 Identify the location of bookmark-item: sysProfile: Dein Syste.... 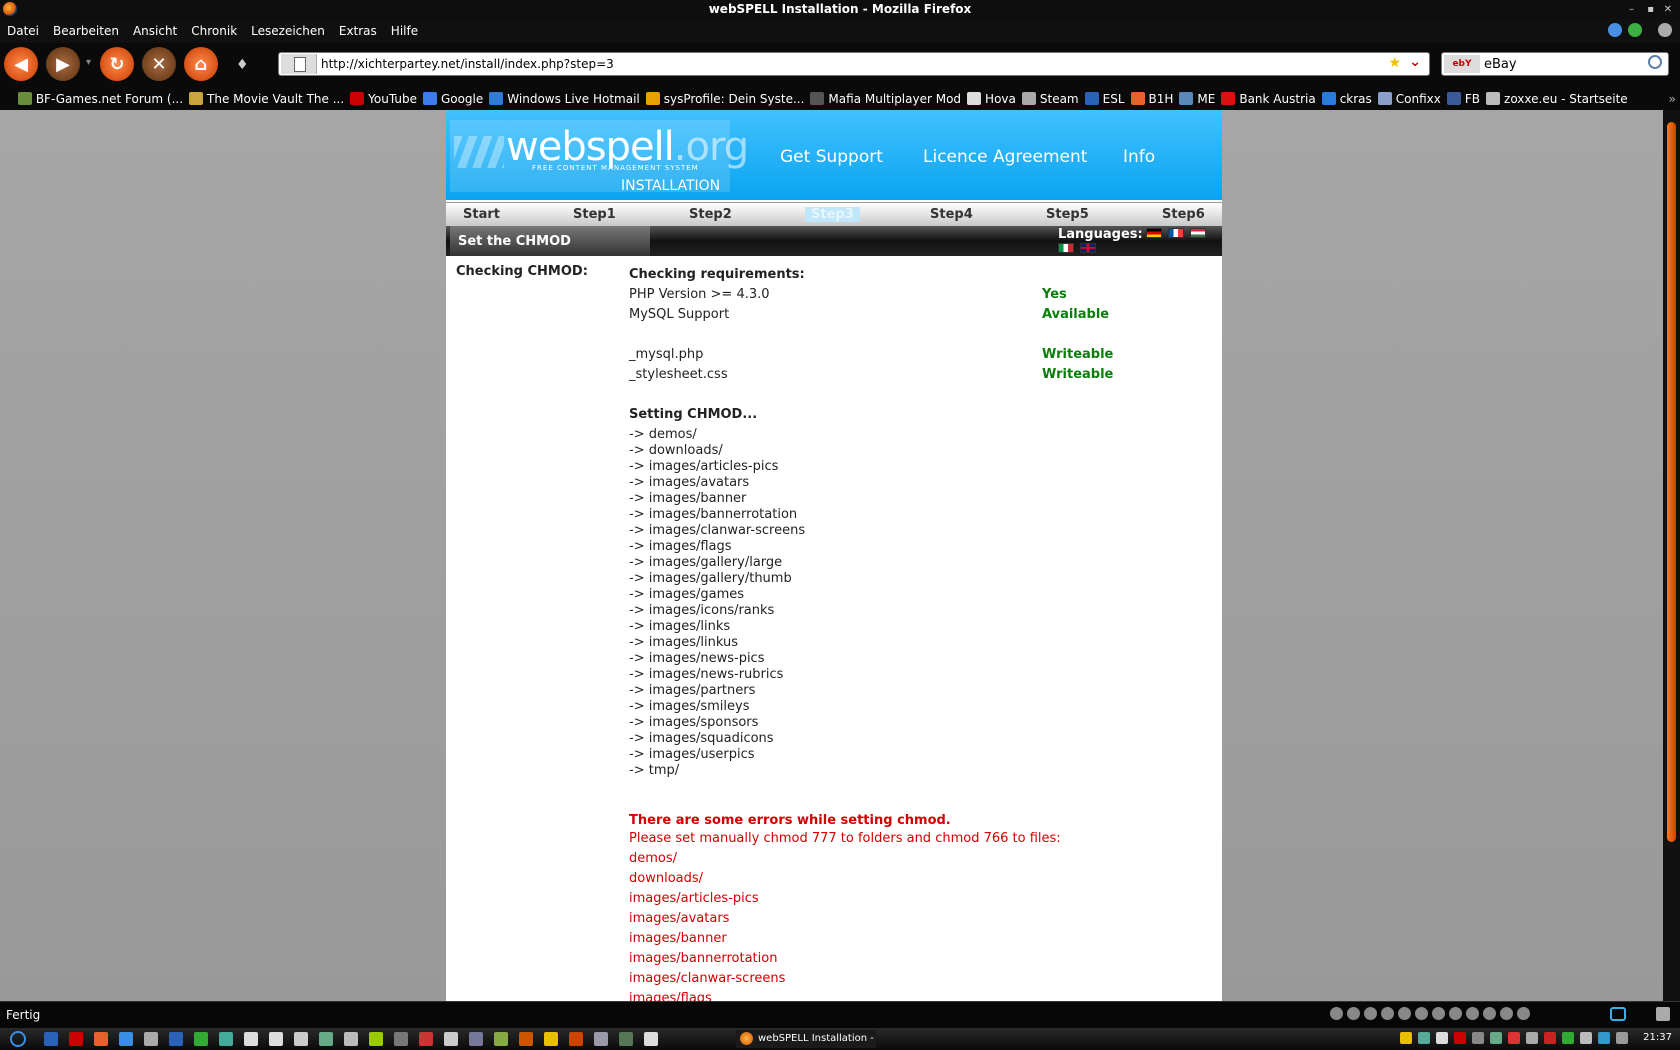
(724, 99).